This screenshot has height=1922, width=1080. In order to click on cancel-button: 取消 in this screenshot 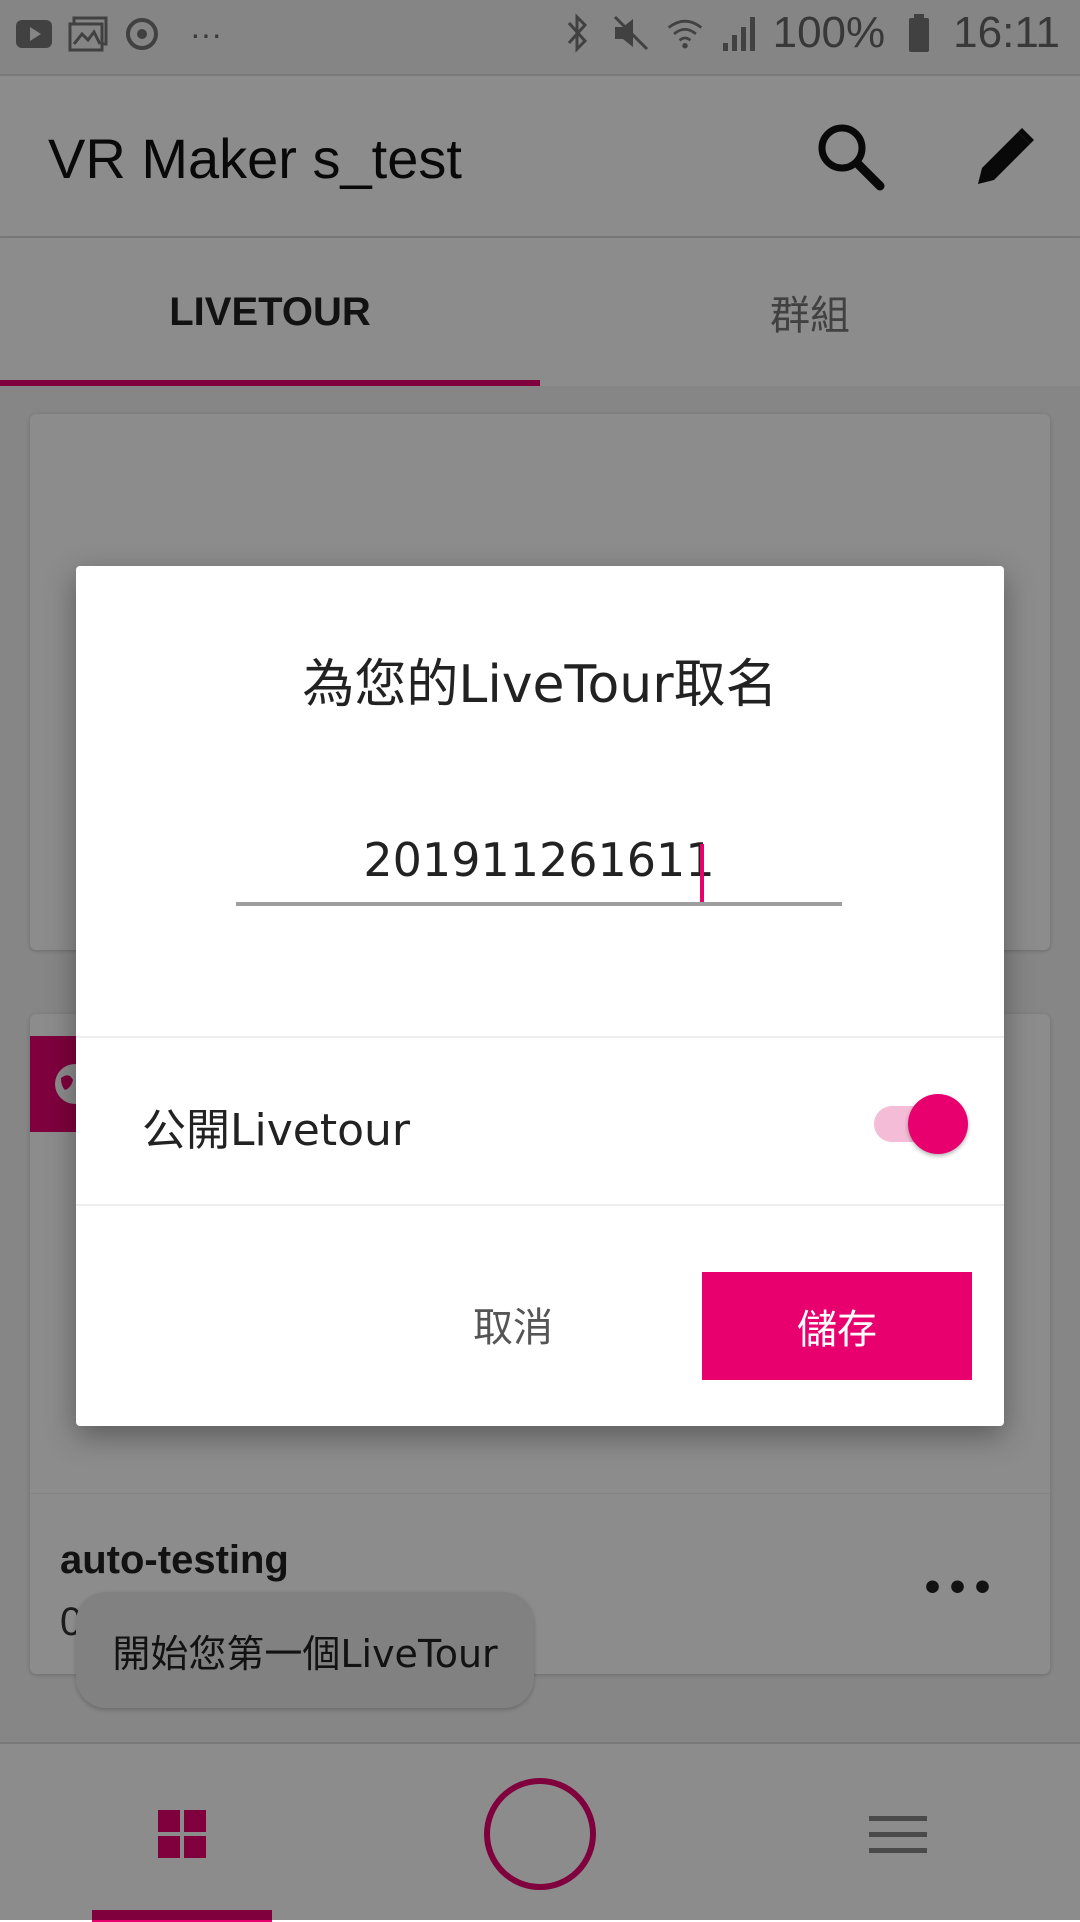, I will do `click(513, 1324)`.